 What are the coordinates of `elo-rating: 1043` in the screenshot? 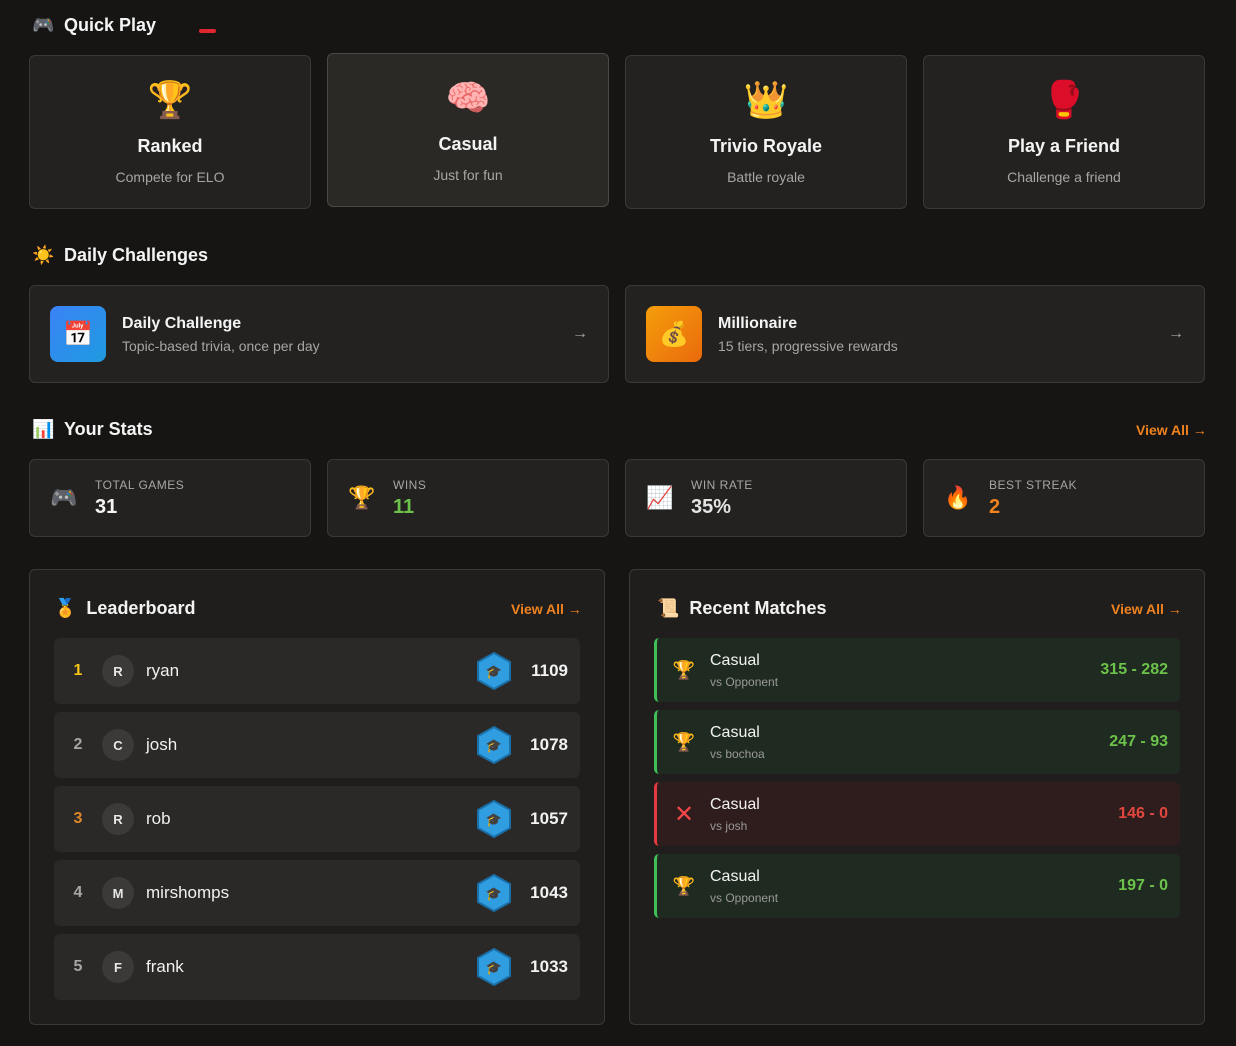 It's located at (549, 892).